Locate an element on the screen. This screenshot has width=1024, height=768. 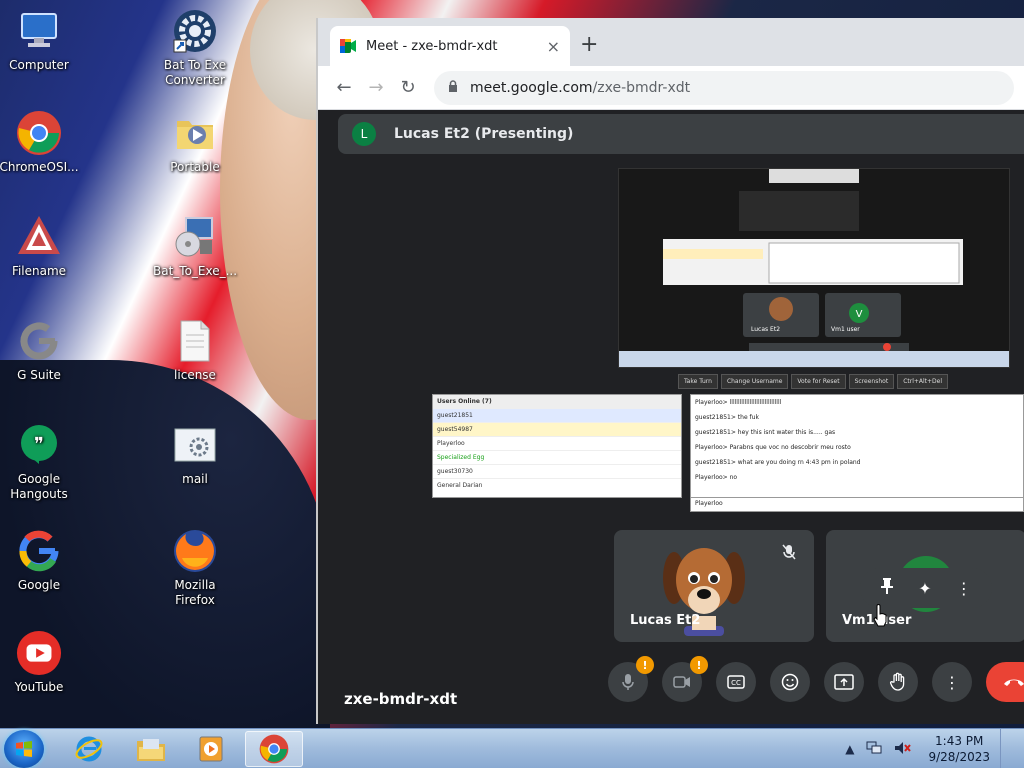
change-username-button: Change Username is located at coordinates (754, 381).